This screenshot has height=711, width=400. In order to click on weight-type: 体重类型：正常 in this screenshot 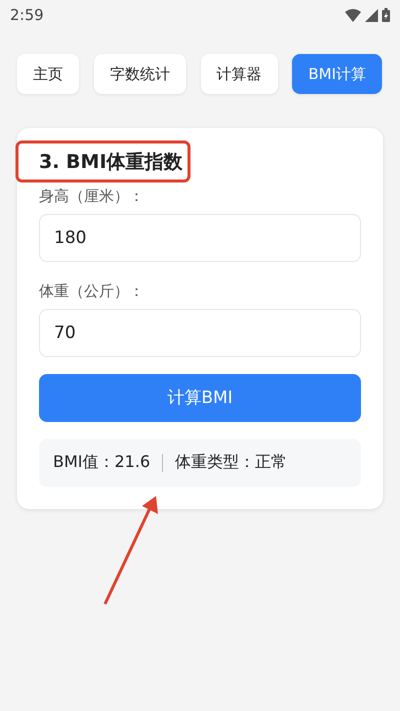, I will do `click(231, 463)`.